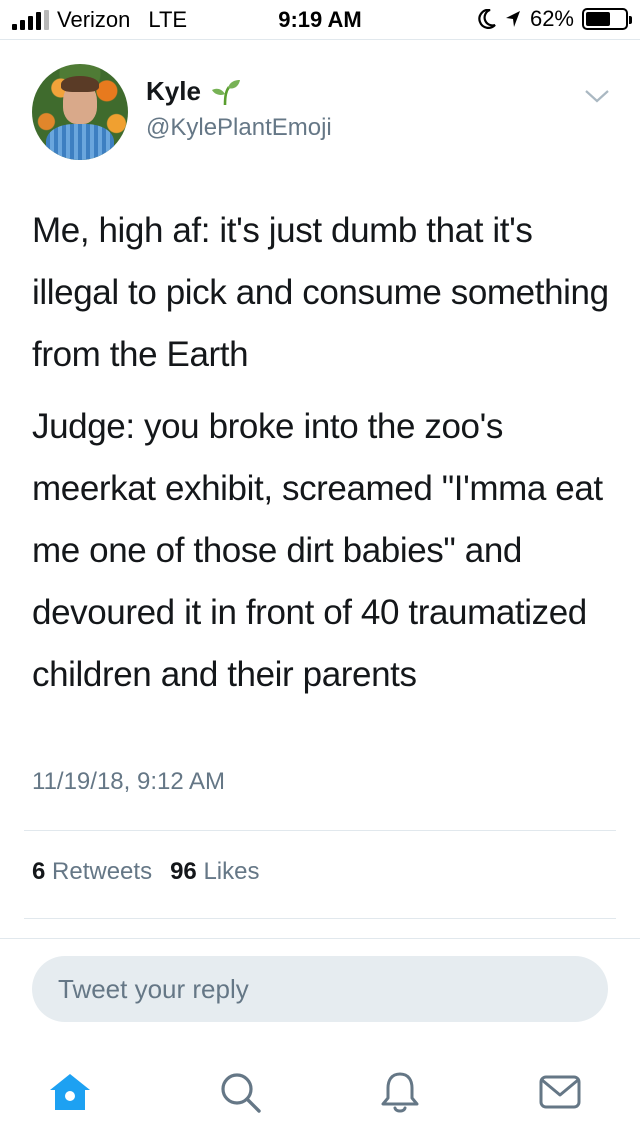  I want to click on reply-bar-divider, so click(320, 938).